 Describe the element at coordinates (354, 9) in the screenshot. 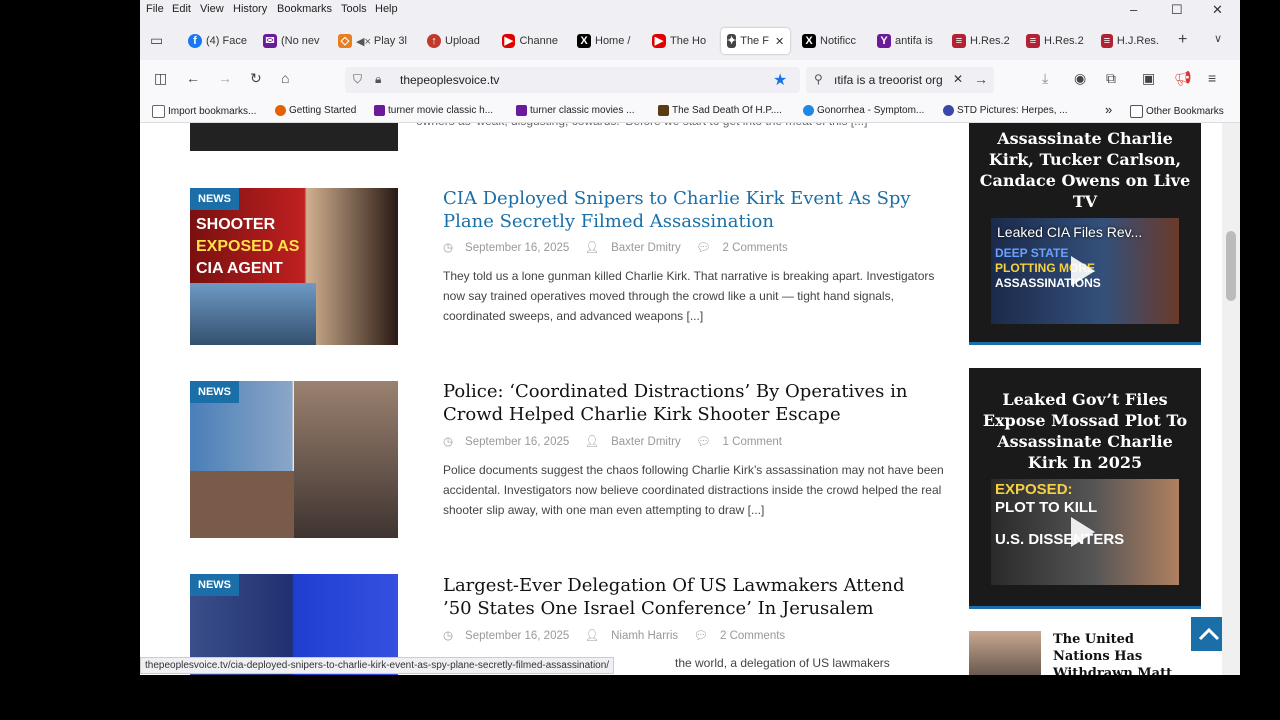

I see `menu-tools: Tools` at that location.